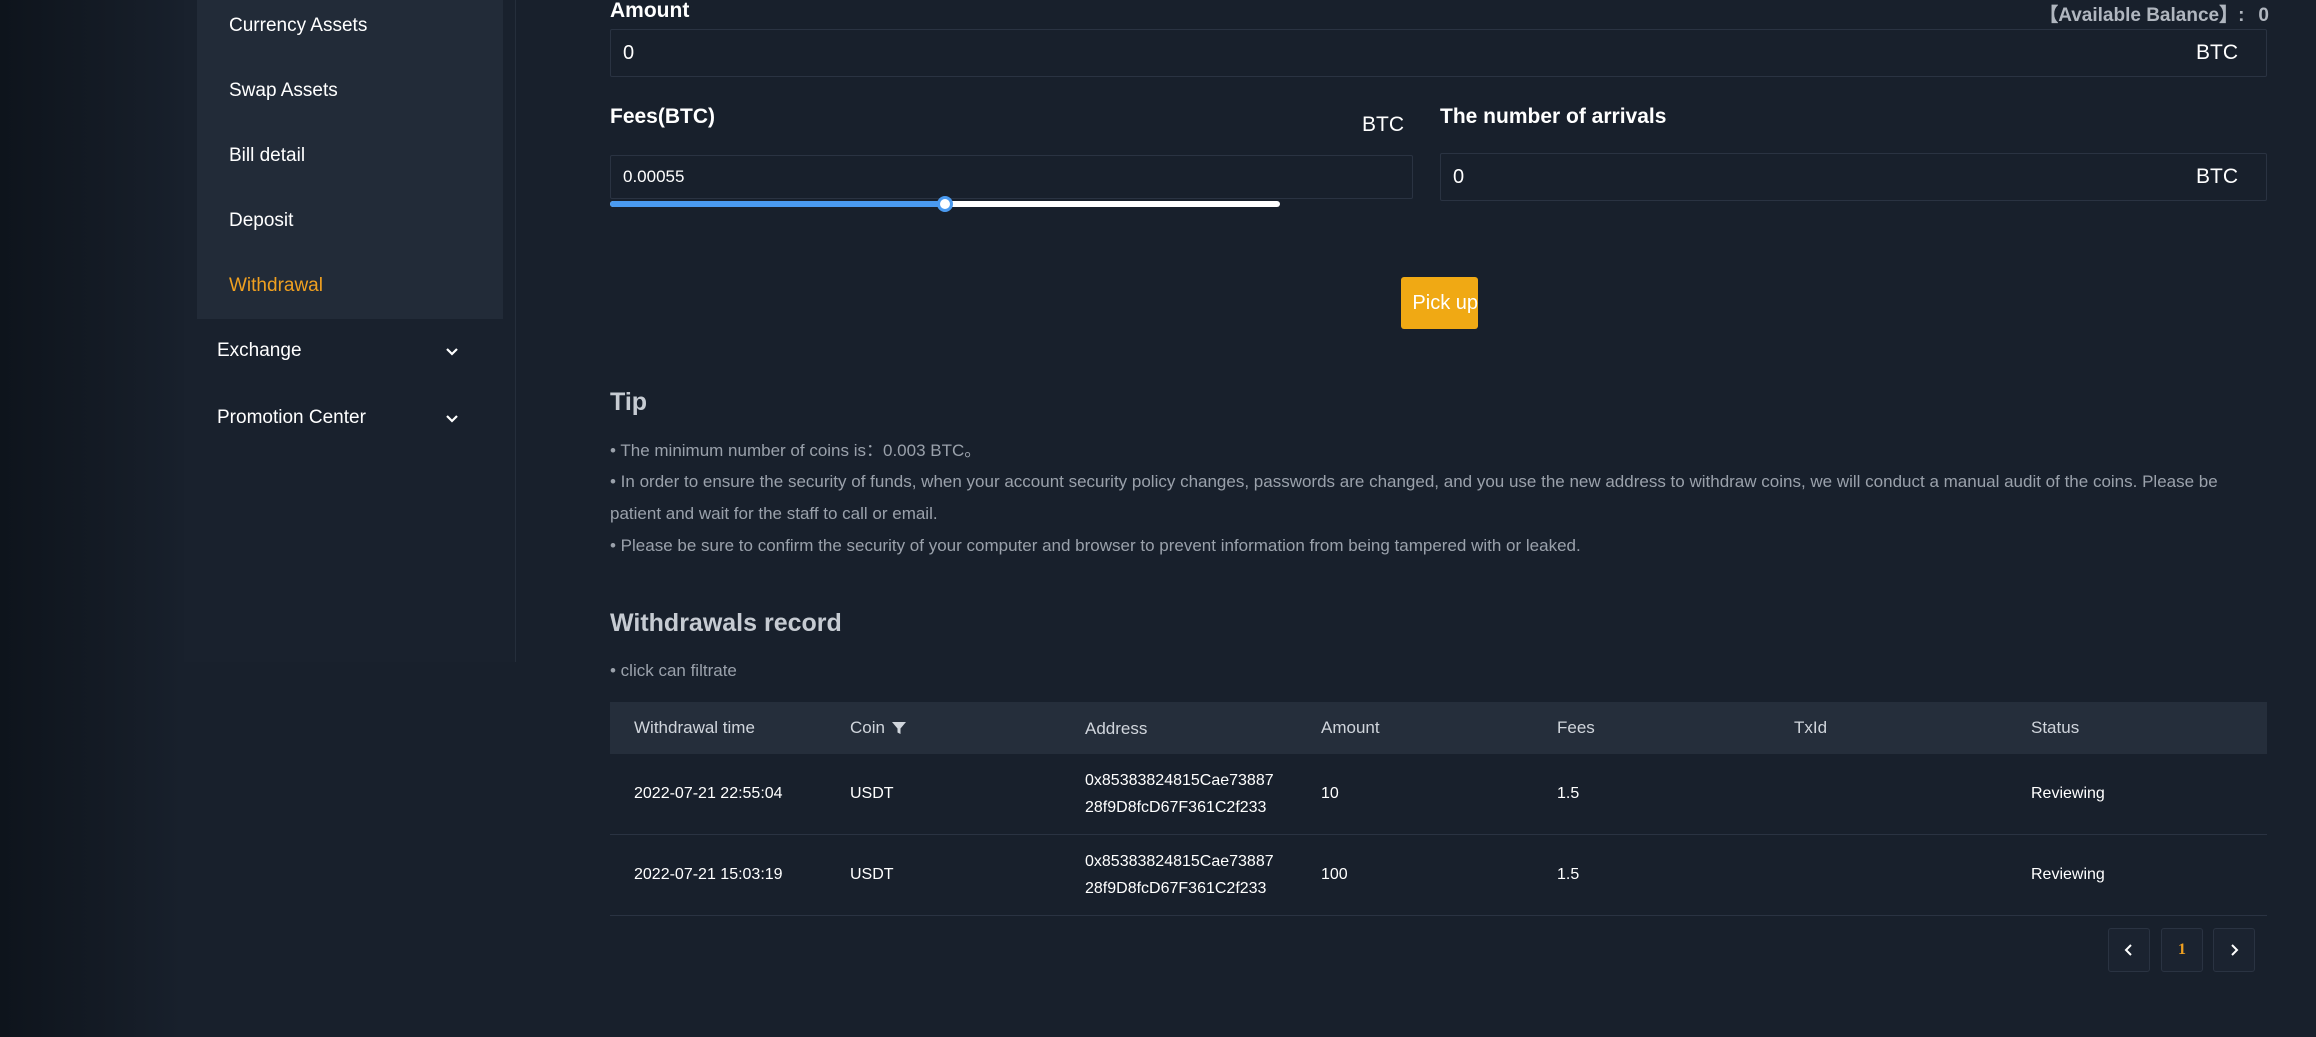 This screenshot has width=2316, height=1037. I want to click on column-header-coin-label: Coin, so click(867, 727).